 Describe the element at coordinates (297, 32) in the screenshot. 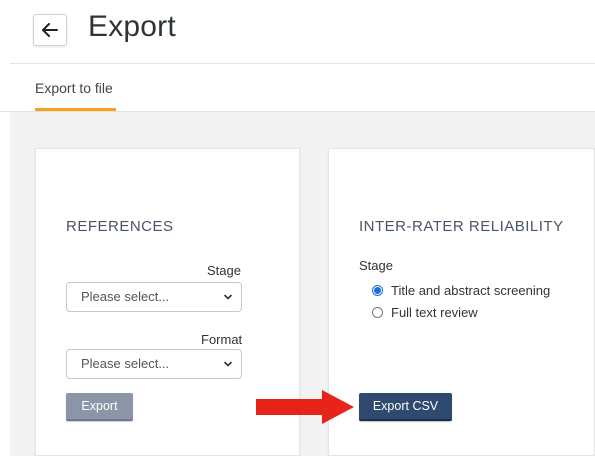

I see `page-header: Export` at that location.